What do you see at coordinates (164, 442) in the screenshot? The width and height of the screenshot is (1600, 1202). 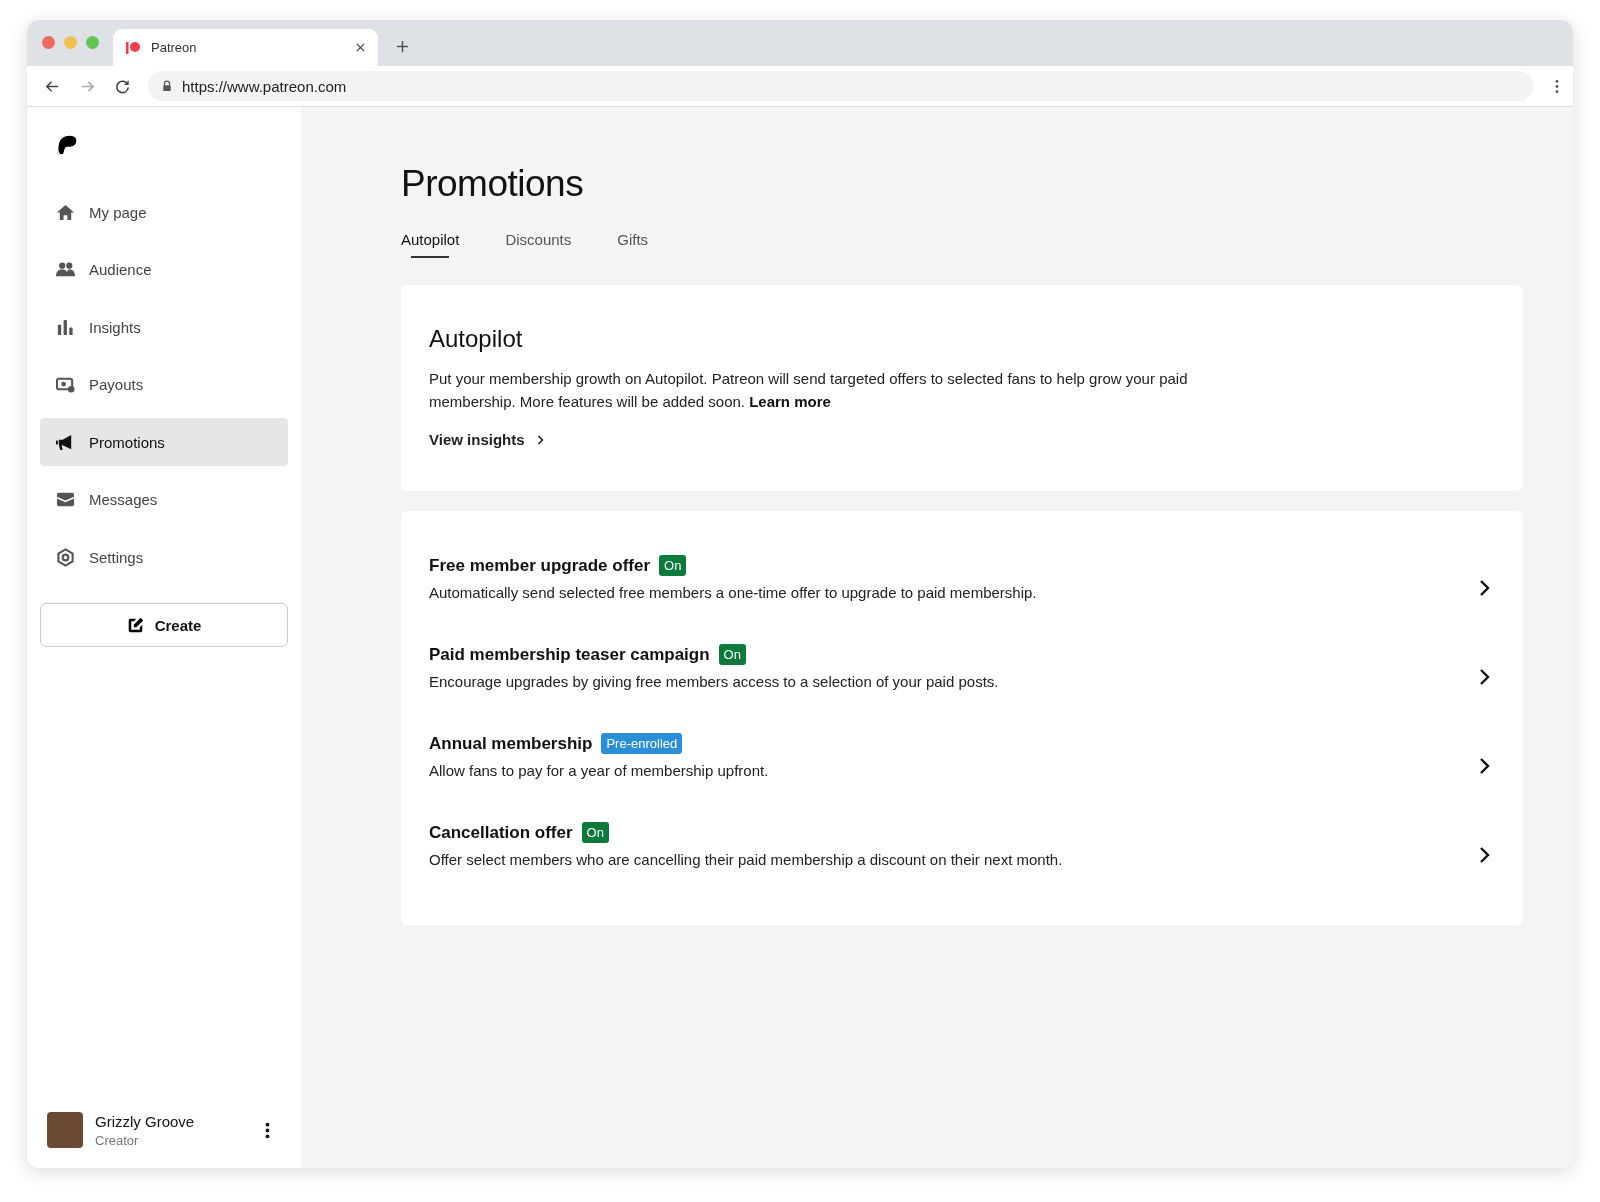 I see `sidebar-item: Promotions` at bounding box center [164, 442].